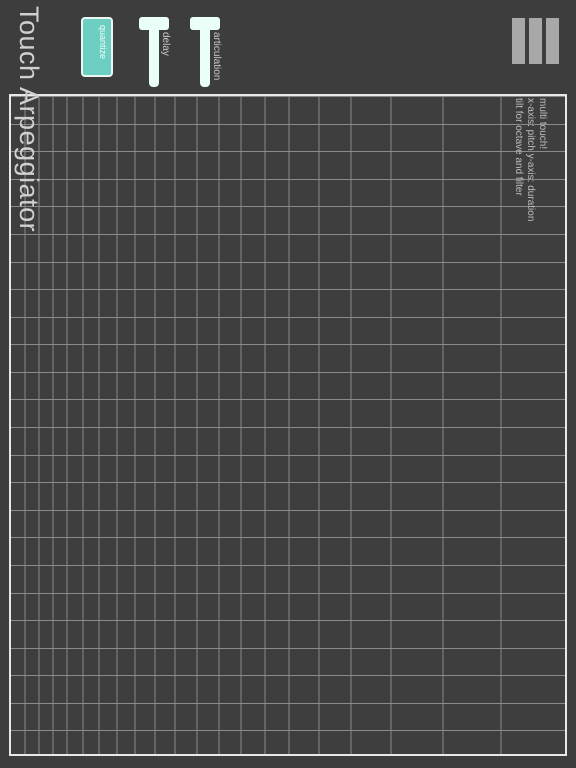 This screenshot has width=576, height=768. What do you see at coordinates (154, 57) in the screenshot?
I see `delay-slider-track` at bounding box center [154, 57].